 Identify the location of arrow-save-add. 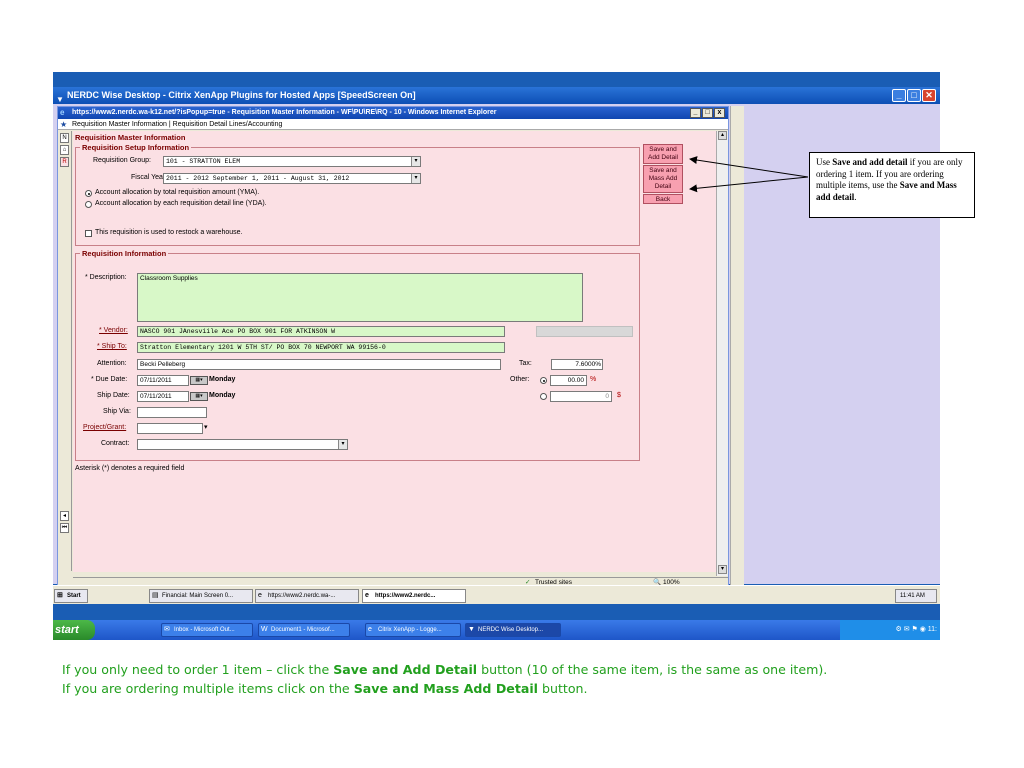
(749, 167).